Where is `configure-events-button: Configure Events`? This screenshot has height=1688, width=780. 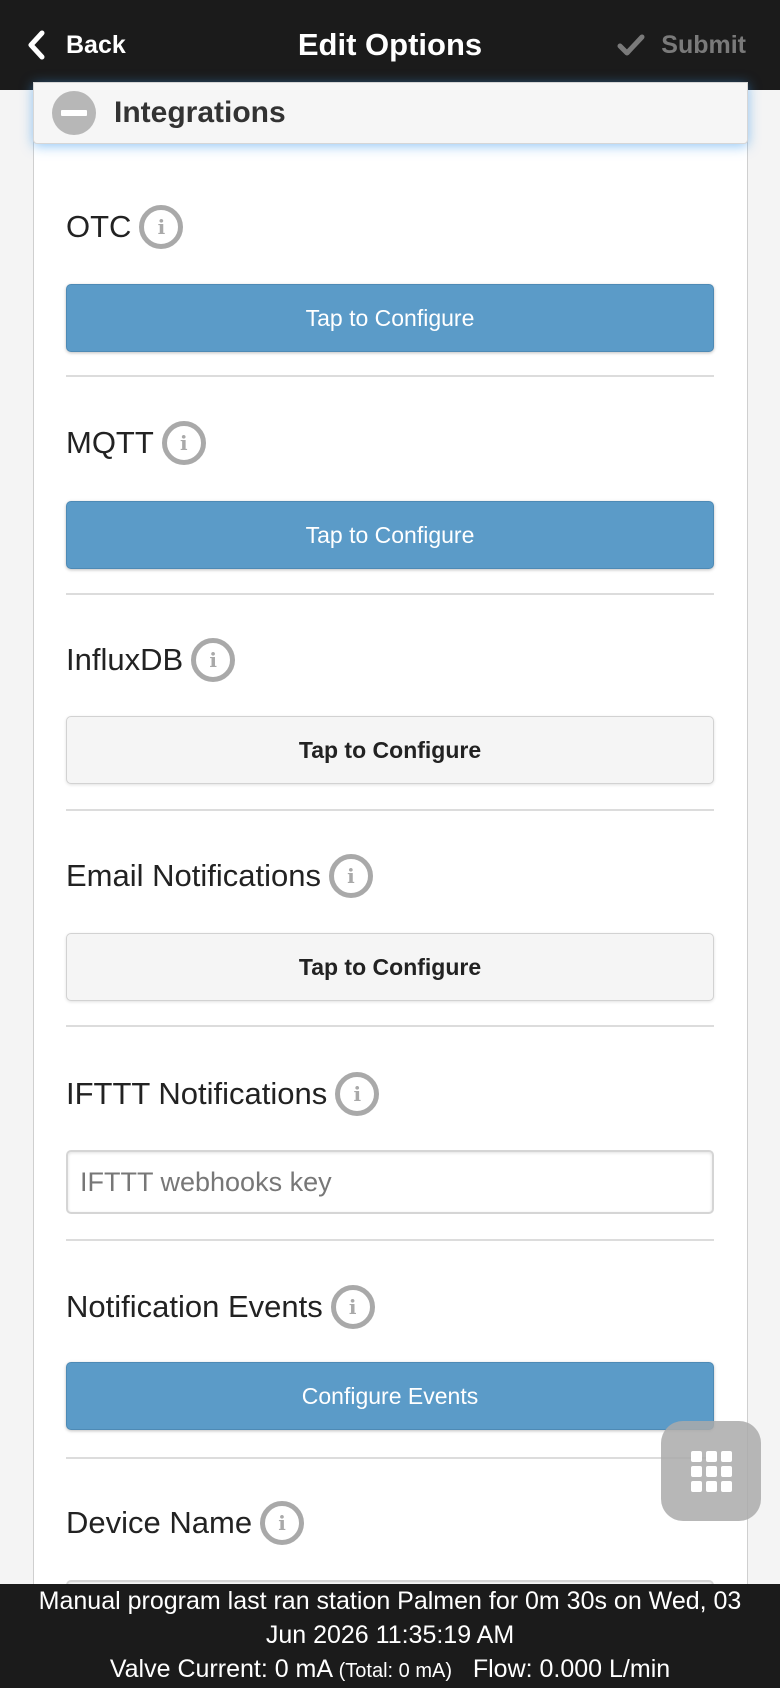 configure-events-button: Configure Events is located at coordinates (390, 1396).